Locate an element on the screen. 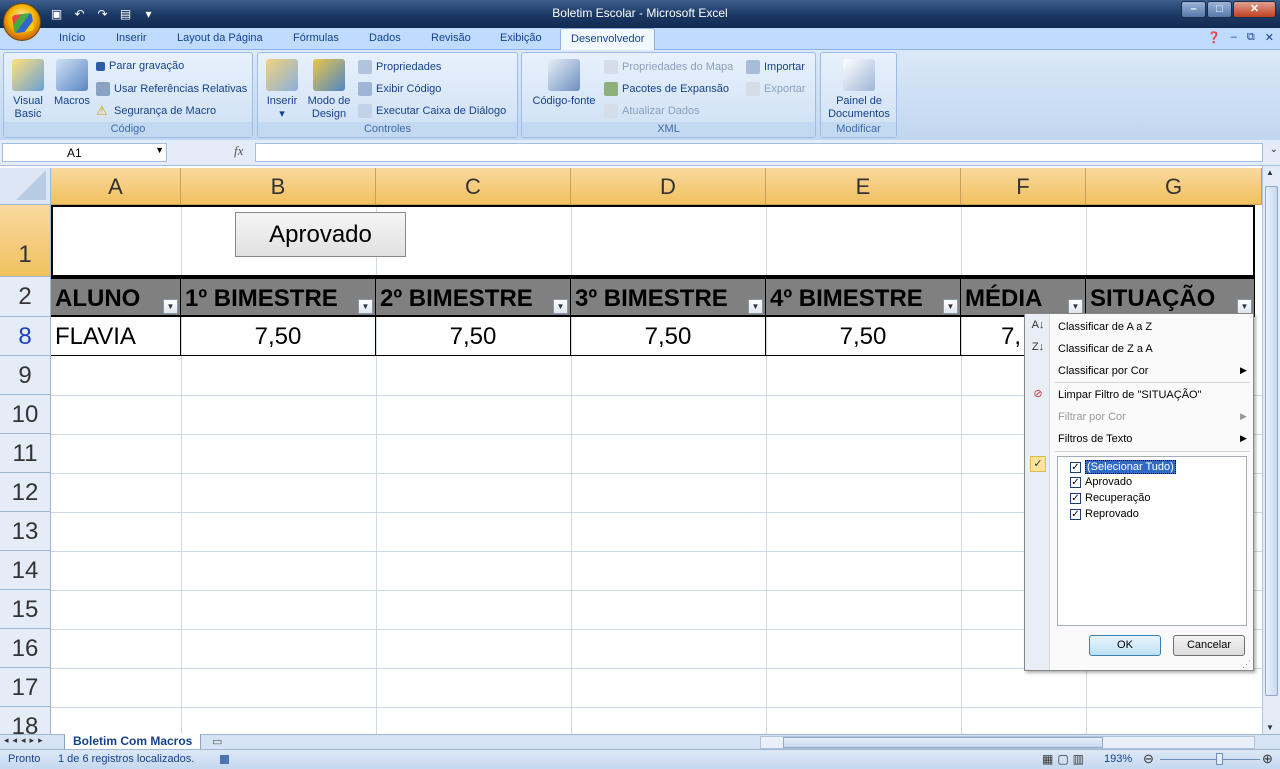 The width and height of the screenshot is (1280, 769). header-cell-4-bimestre: 4º BIMESTRE ▼ is located at coordinates (863, 297).